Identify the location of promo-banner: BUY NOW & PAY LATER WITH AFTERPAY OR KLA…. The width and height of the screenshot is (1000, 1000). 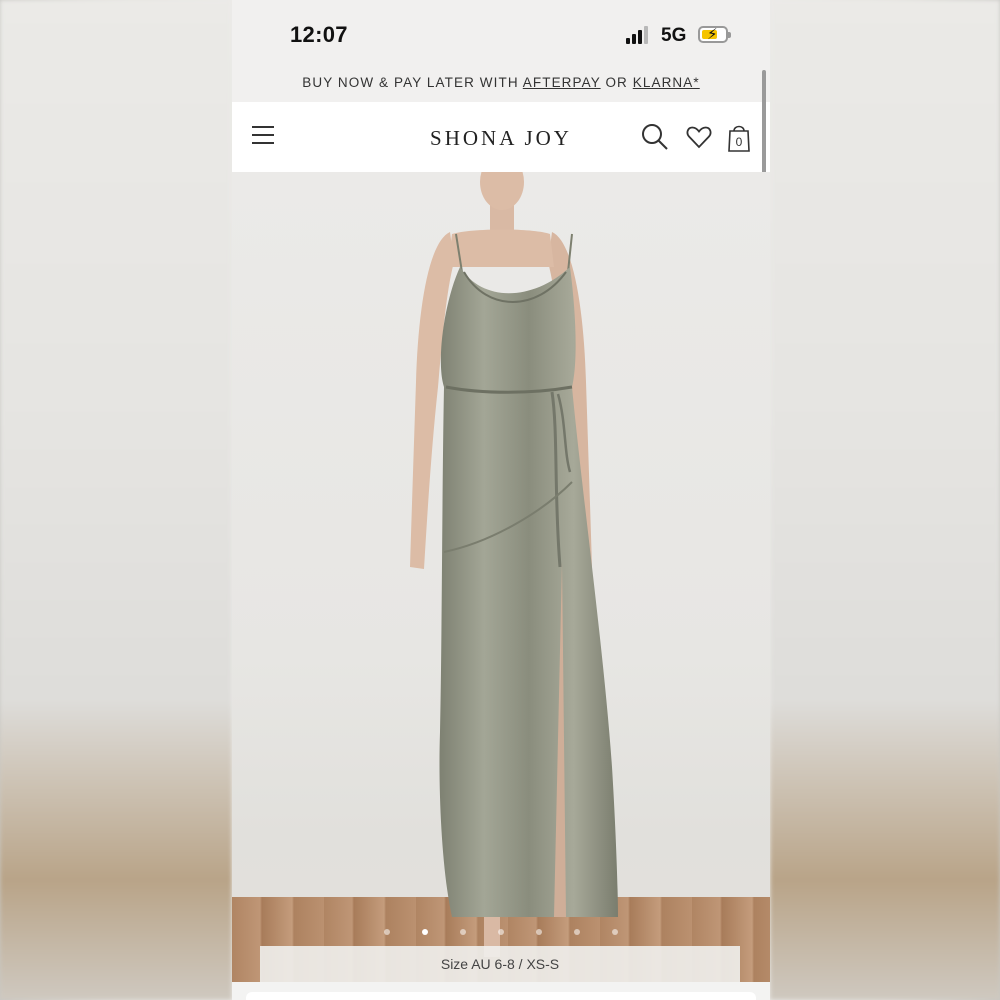
(501, 84).